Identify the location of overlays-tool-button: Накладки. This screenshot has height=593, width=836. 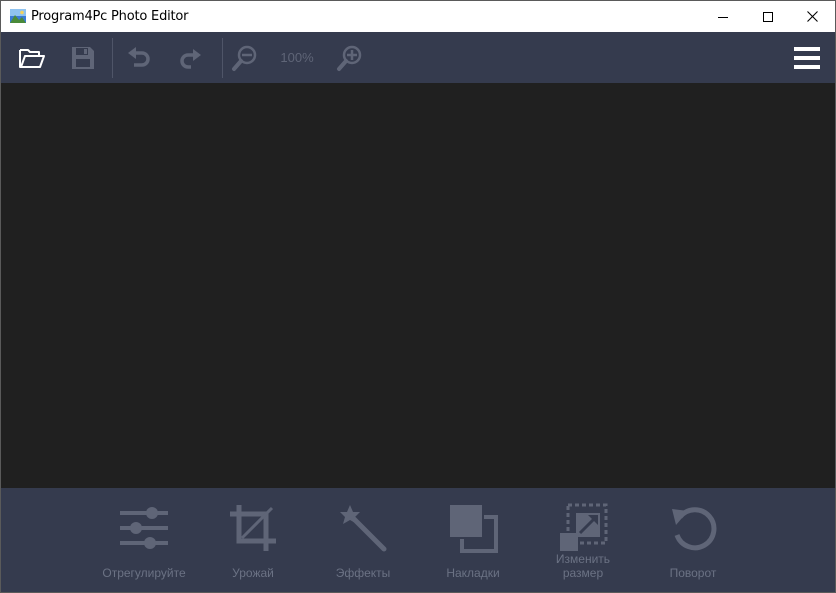
(473, 544).